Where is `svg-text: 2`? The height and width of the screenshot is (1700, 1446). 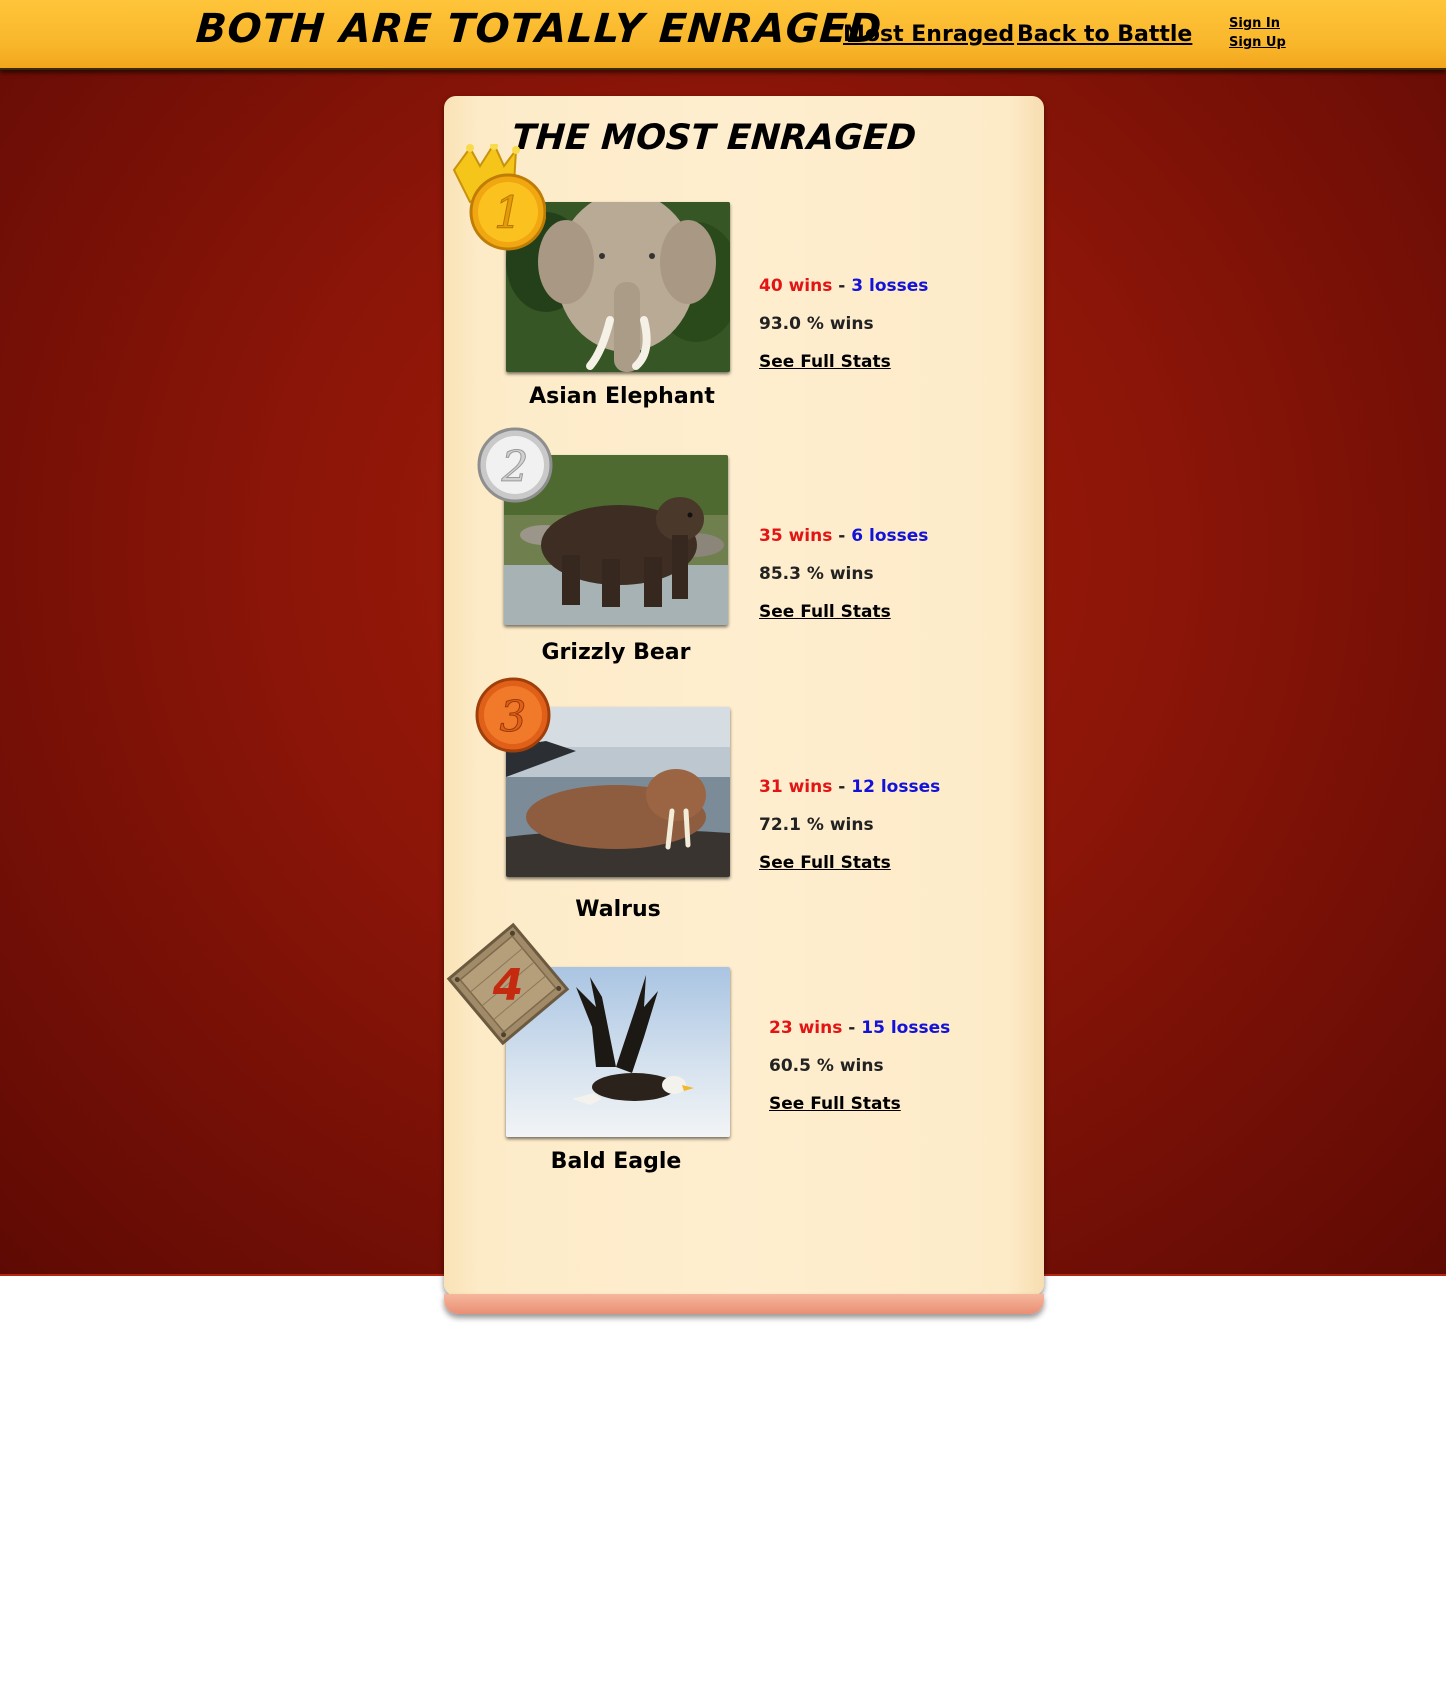
svg-text: 2 is located at coordinates (515, 466).